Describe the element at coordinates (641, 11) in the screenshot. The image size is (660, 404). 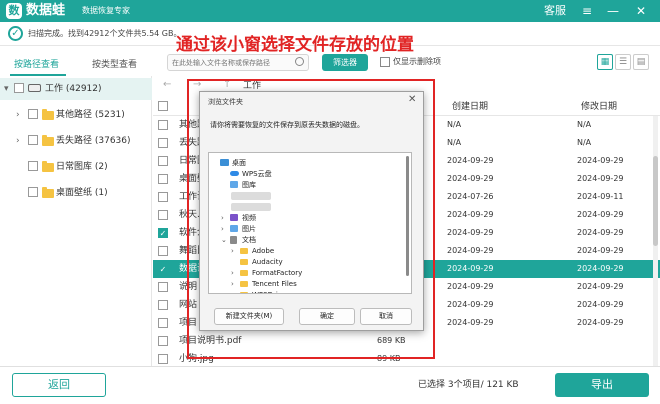
I see `close-icon: ✕` at that location.